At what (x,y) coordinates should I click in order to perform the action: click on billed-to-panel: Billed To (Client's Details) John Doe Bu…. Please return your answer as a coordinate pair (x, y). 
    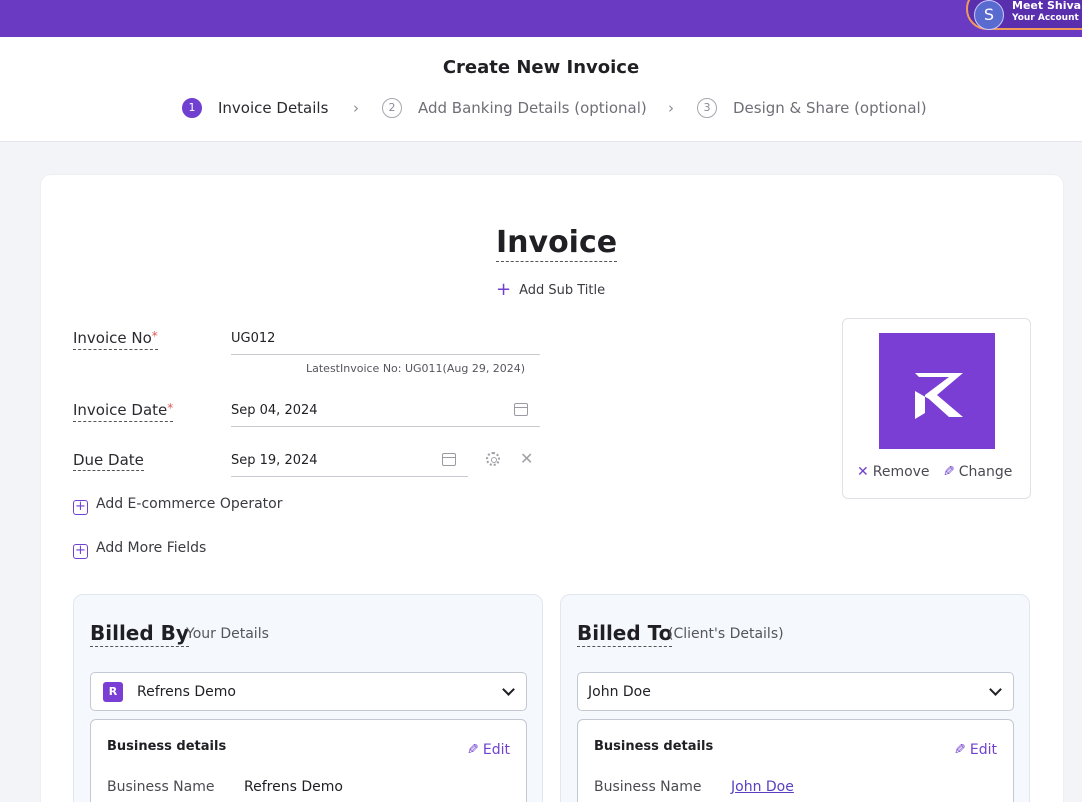
    Looking at the image, I should click on (795, 698).